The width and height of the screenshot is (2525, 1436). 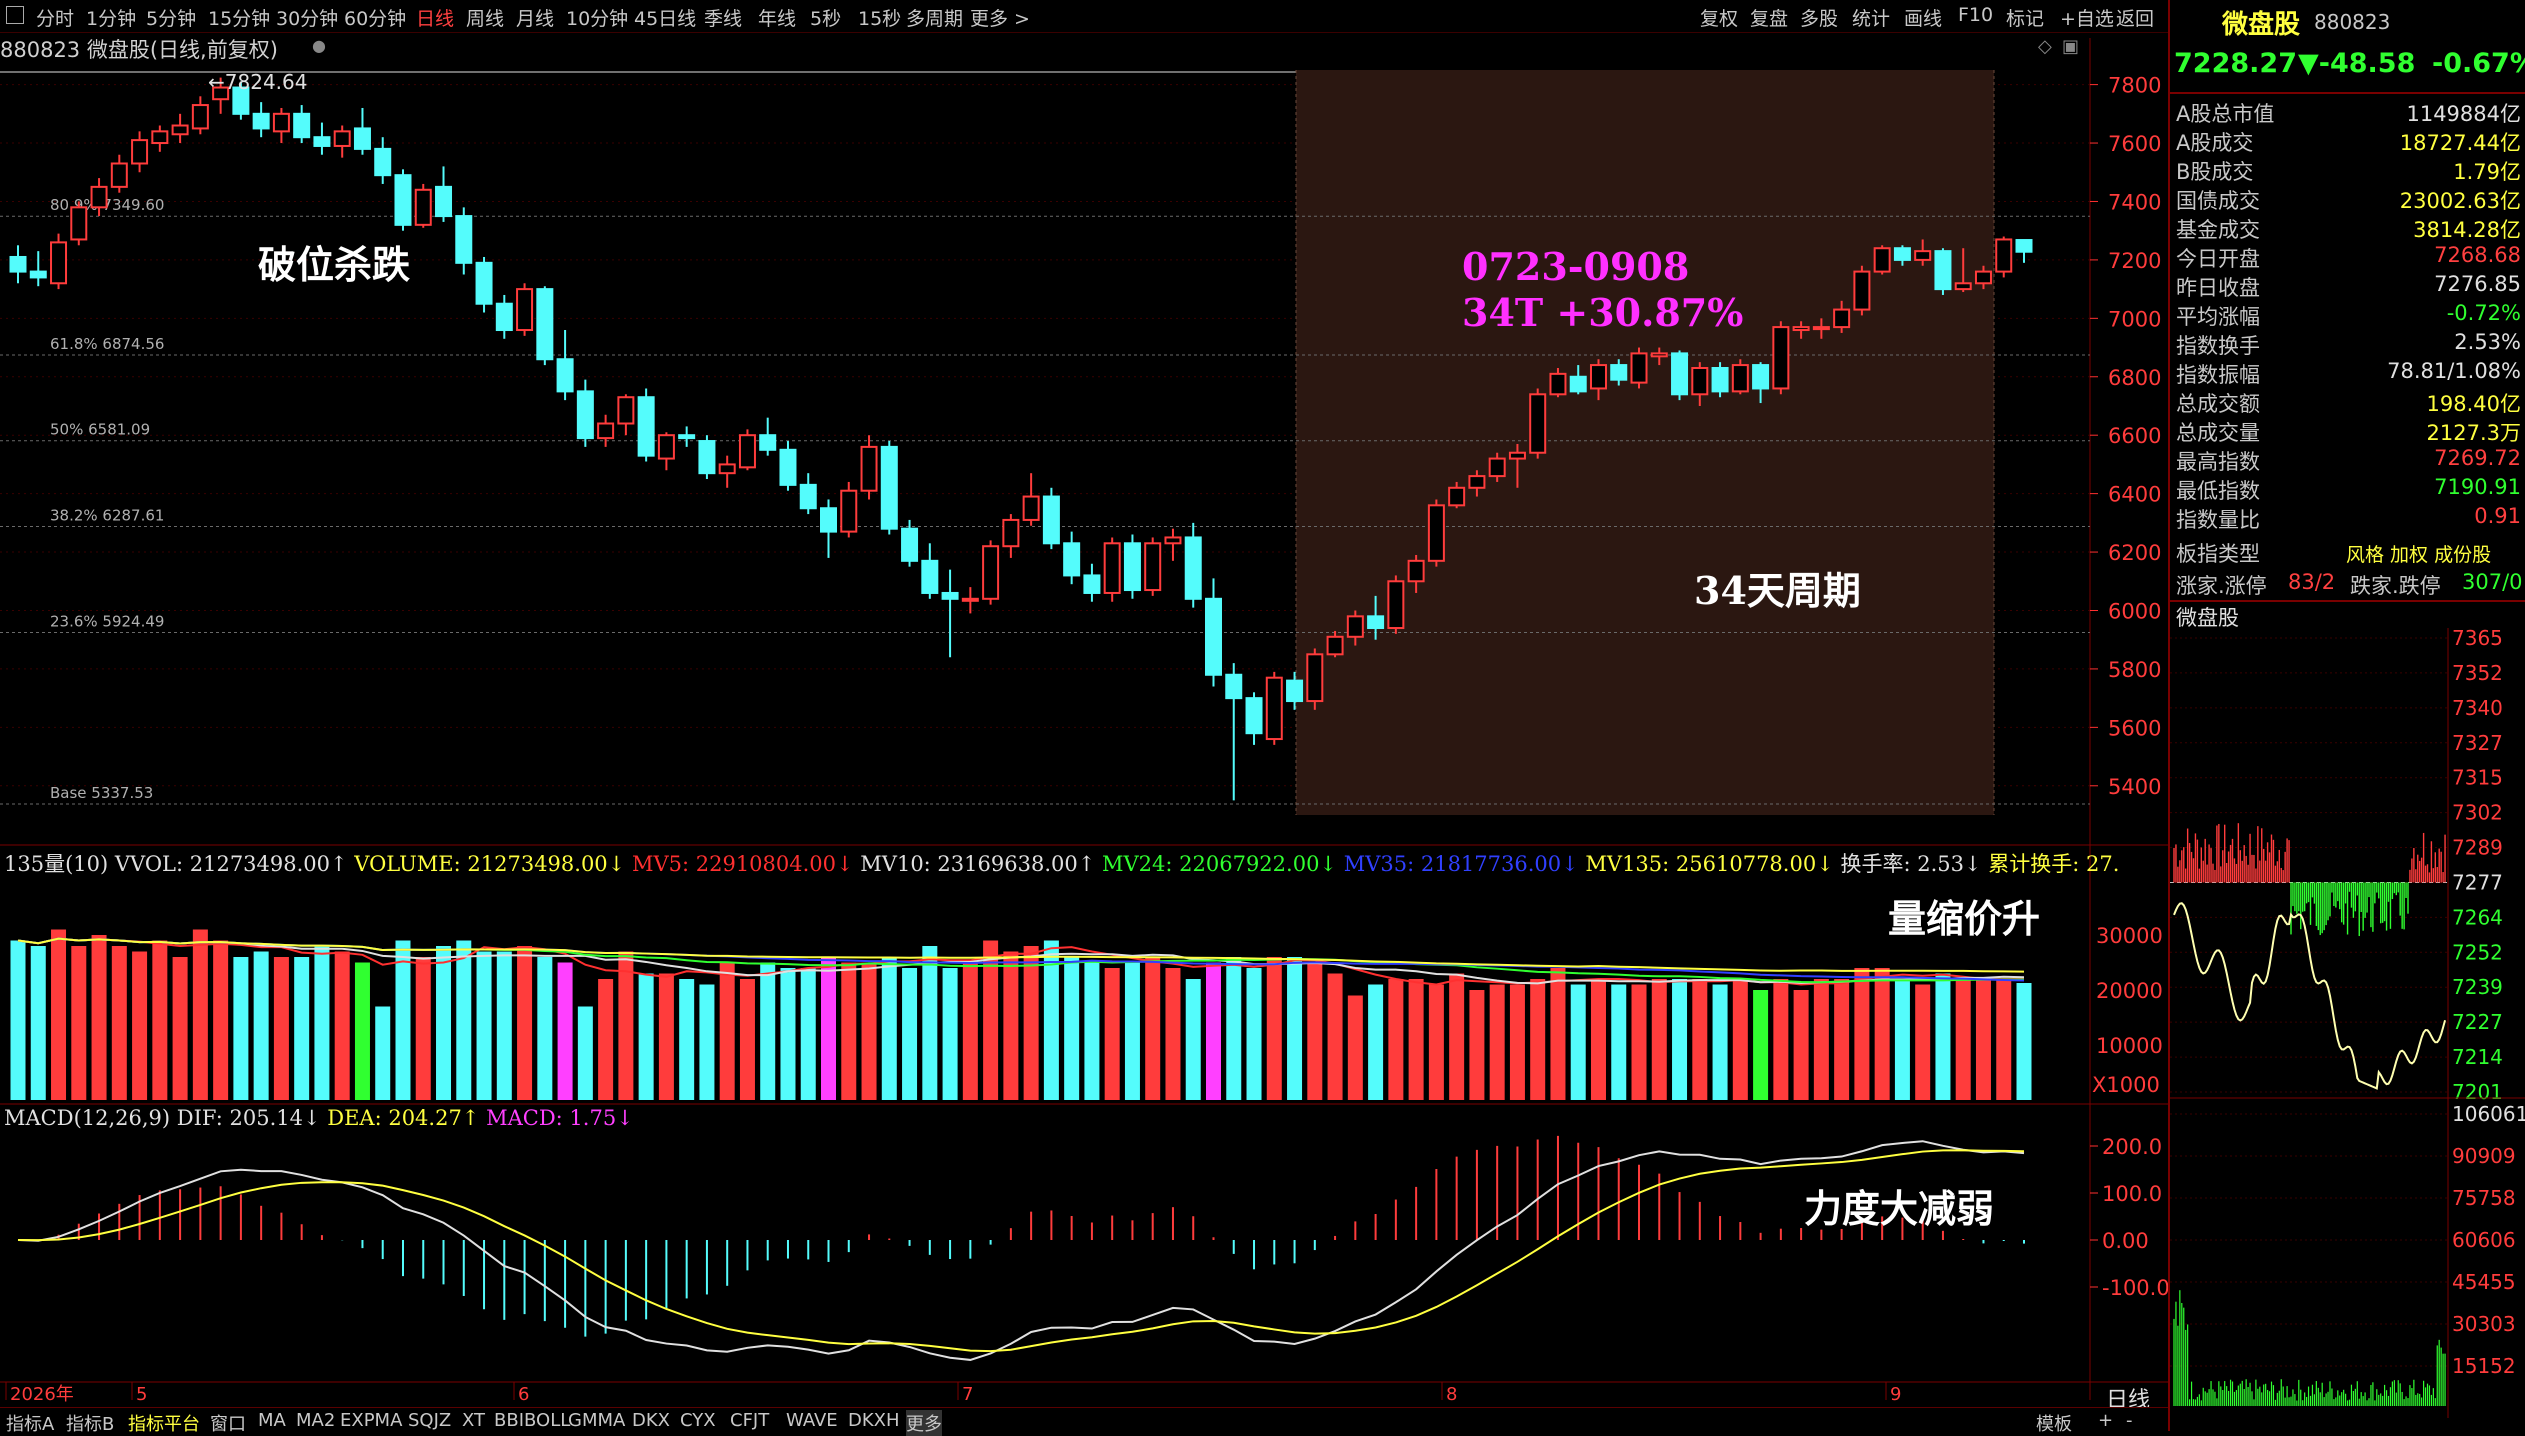 I want to click on quote-row-value: 198.40亿, so click(x=2473, y=404).